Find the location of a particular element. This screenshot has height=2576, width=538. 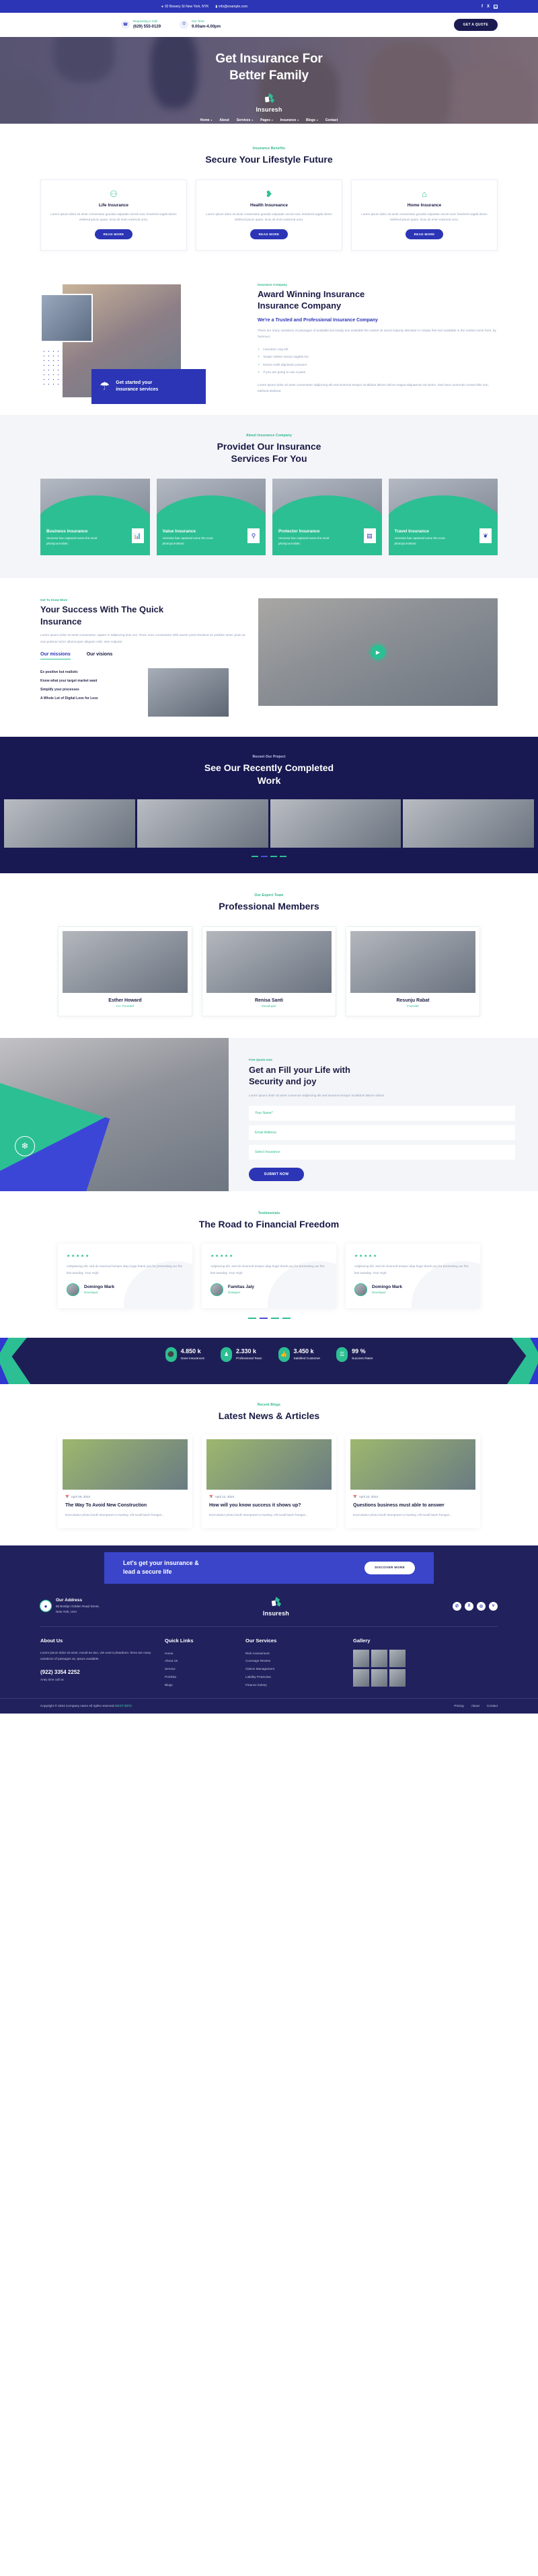

tab-our-visions: Our visions is located at coordinates (100, 655).